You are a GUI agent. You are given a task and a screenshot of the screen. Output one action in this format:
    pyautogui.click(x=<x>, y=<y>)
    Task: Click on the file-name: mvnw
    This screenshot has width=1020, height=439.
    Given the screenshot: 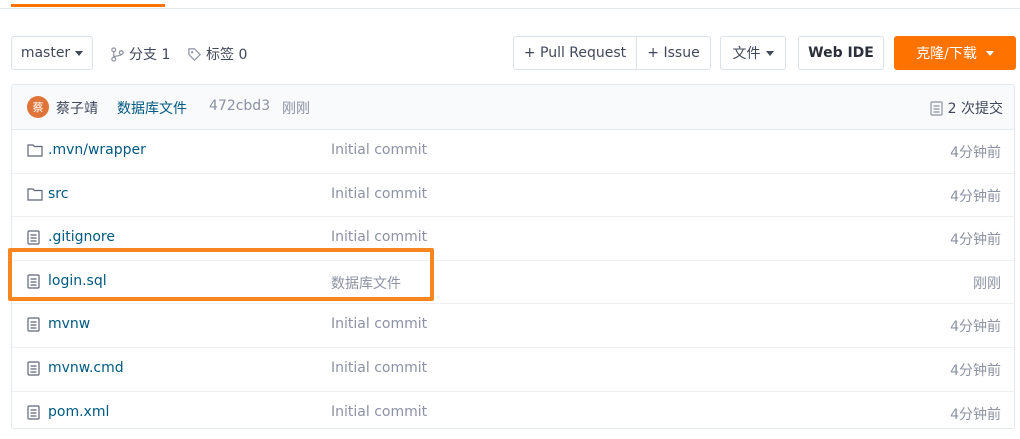 What is the action you would take?
    pyautogui.click(x=69, y=324)
    